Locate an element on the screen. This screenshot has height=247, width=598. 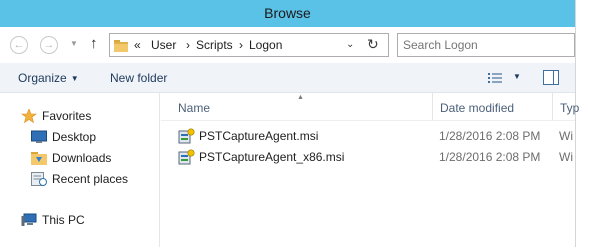
new-folder-button: New folder is located at coordinates (138, 78).